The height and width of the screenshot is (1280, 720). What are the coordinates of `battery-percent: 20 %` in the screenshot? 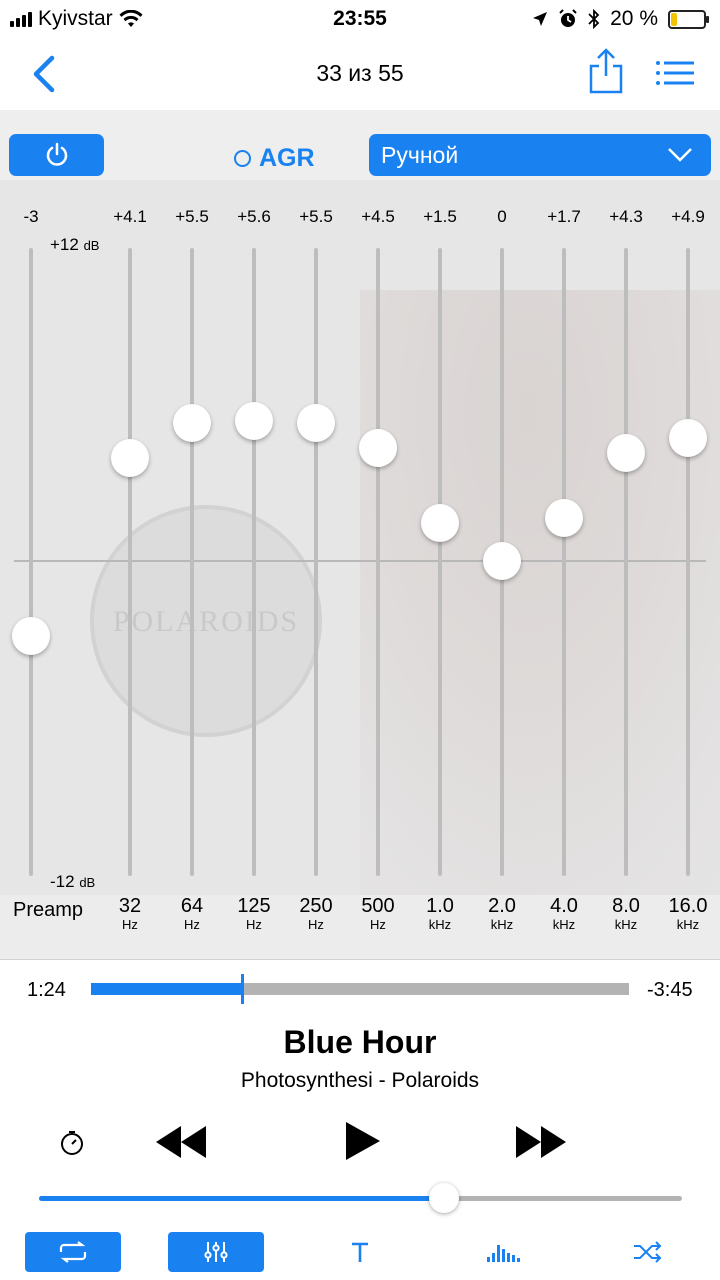 It's located at (634, 18).